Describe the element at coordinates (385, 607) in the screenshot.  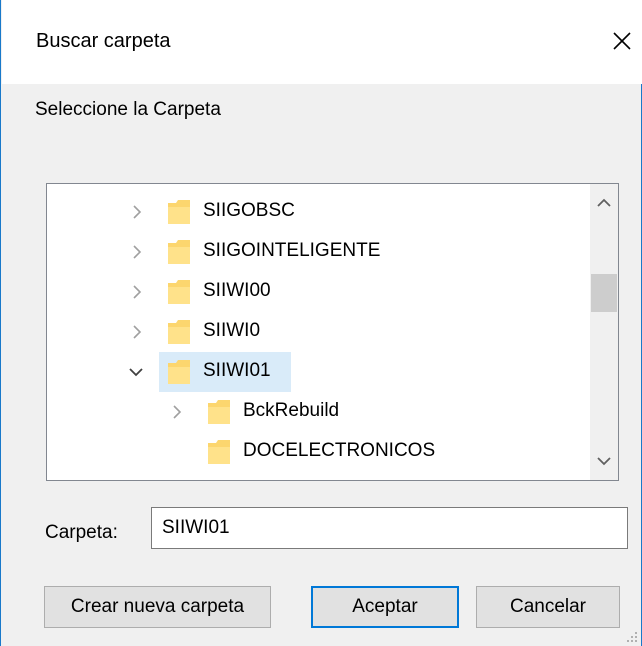
I see `accept-button: Aceptar` at that location.